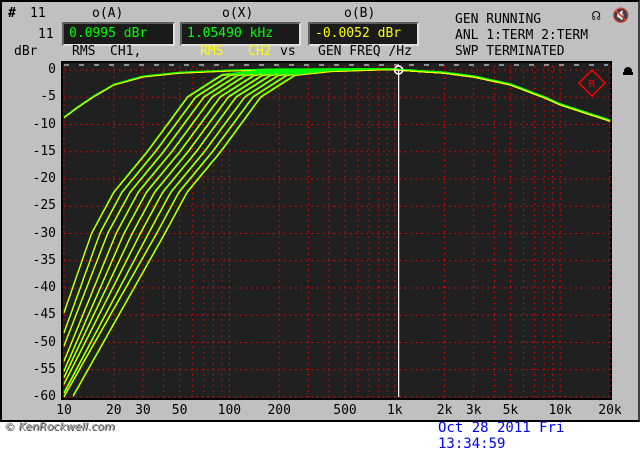 Image resolution: width=640 pixels, height=452 pixels. What do you see at coordinates (59, 426) in the screenshot?
I see `watermark: © KenRockwell.com` at bounding box center [59, 426].